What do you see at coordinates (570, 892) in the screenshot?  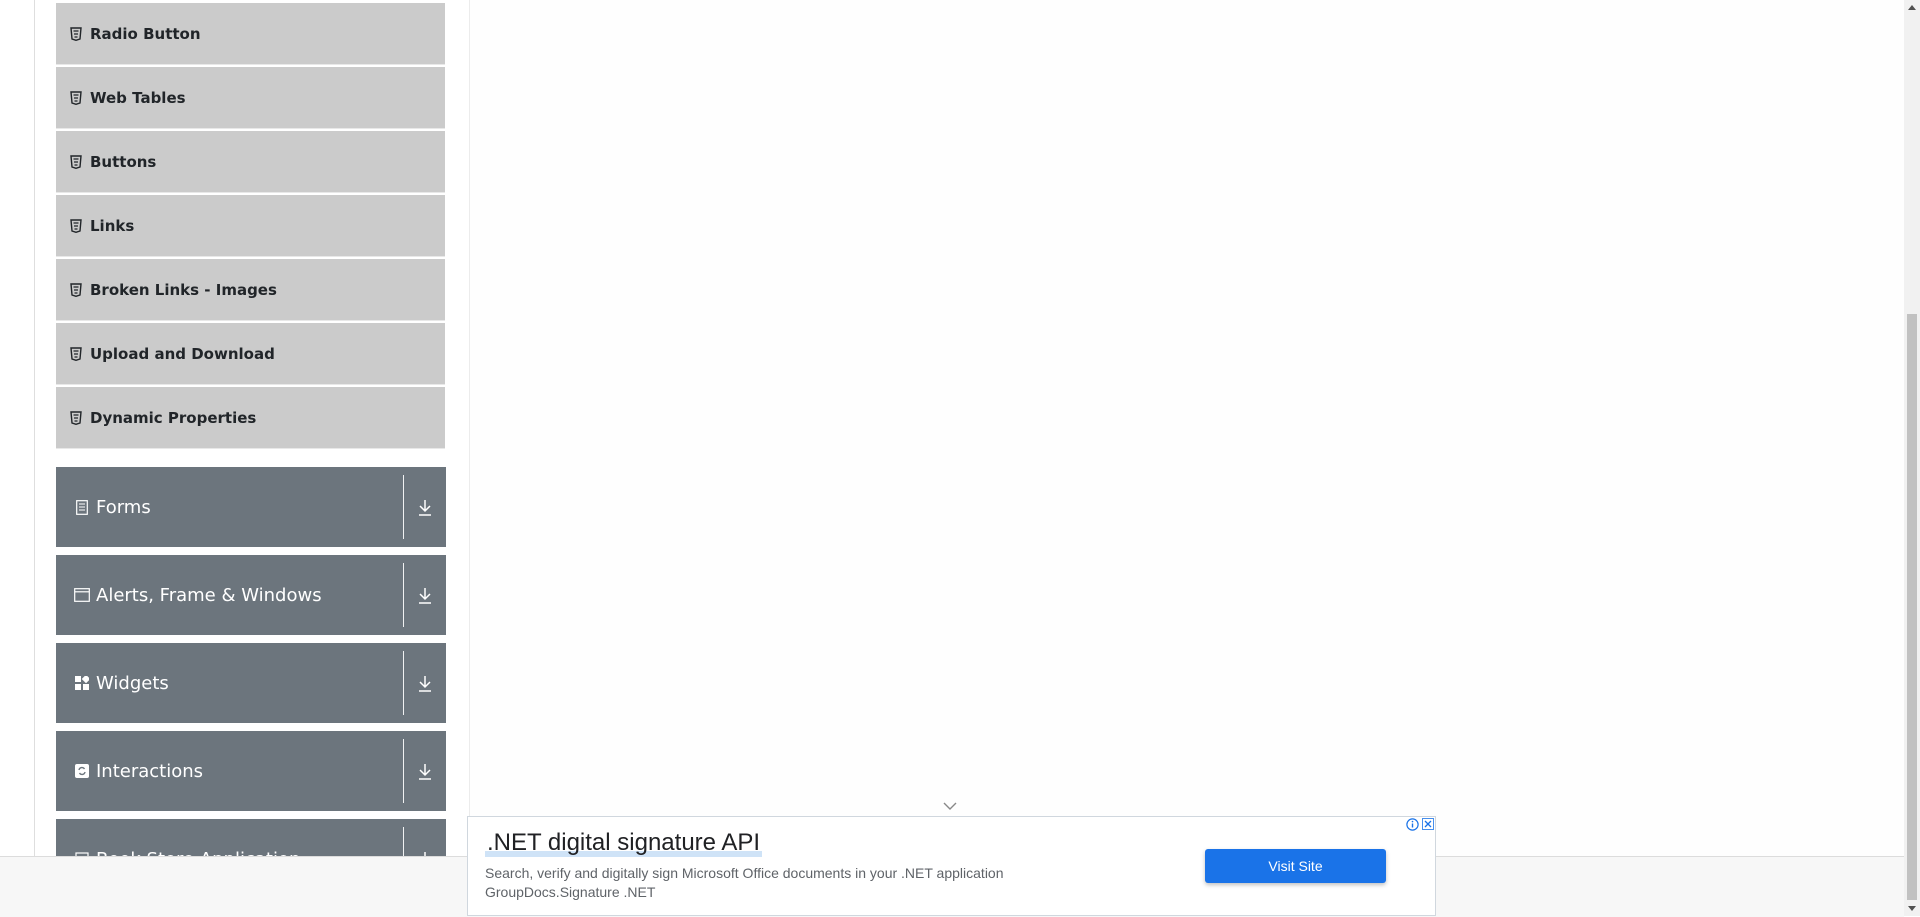 I see `ad-advertiser: GroupDocs.Signature .NET` at bounding box center [570, 892].